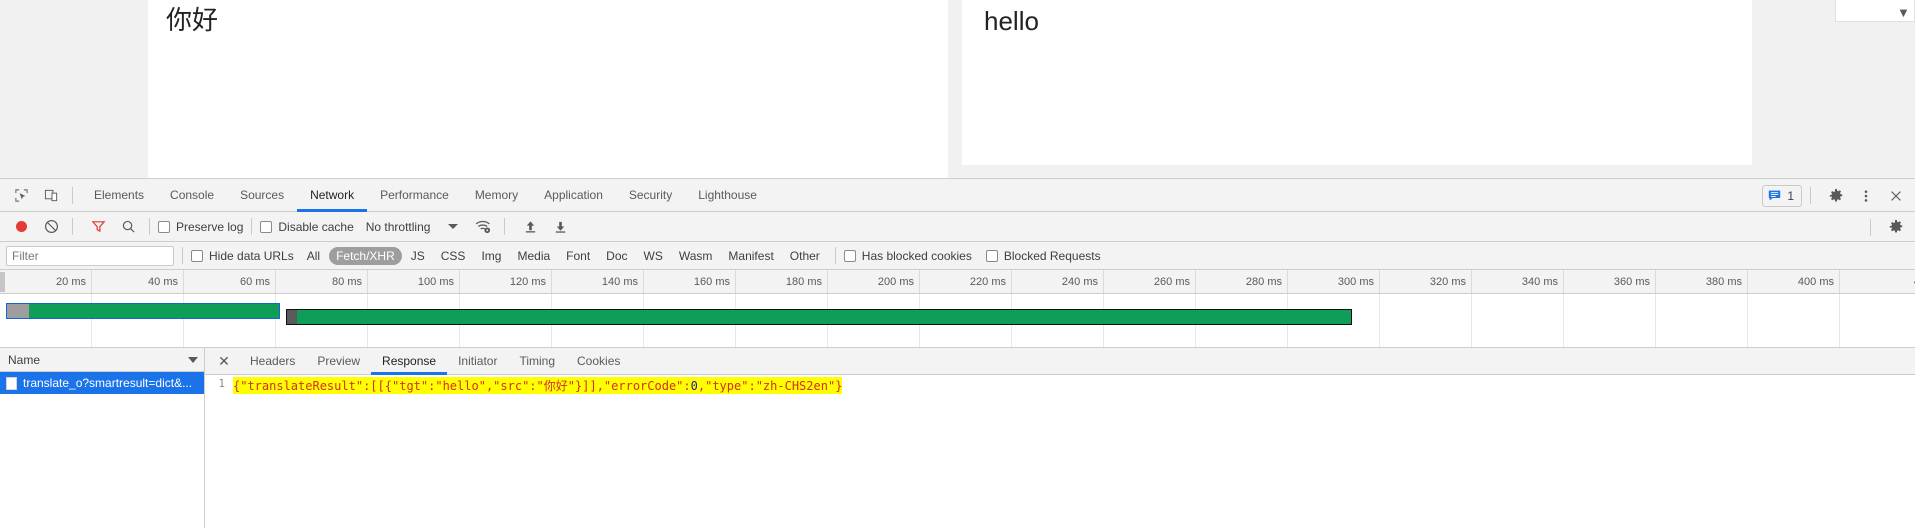 The width and height of the screenshot is (1915, 528). Describe the element at coordinates (365, 255) in the screenshot. I see `type-filter-fetch-xhr: Fetch/XHR` at that location.